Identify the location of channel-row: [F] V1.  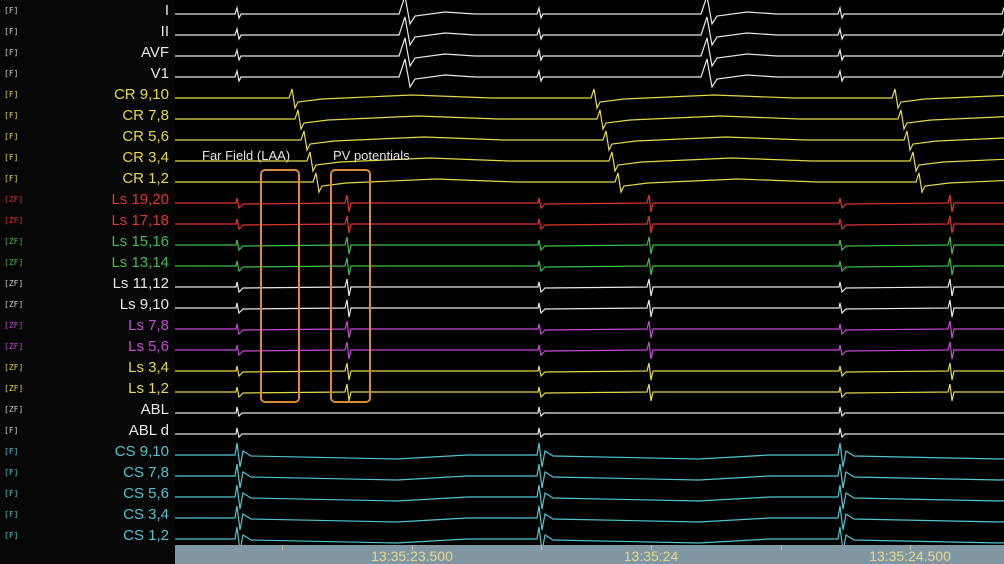
(87, 75).